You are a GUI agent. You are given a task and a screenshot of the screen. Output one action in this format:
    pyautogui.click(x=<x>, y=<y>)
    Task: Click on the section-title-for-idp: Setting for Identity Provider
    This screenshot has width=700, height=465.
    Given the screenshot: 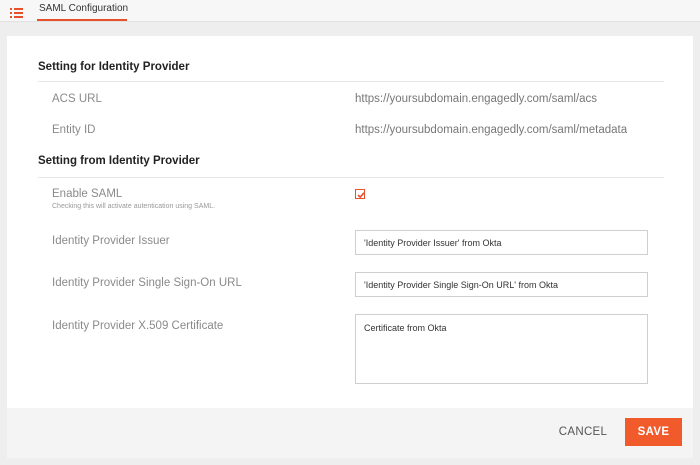 What is the action you would take?
    pyautogui.click(x=114, y=67)
    